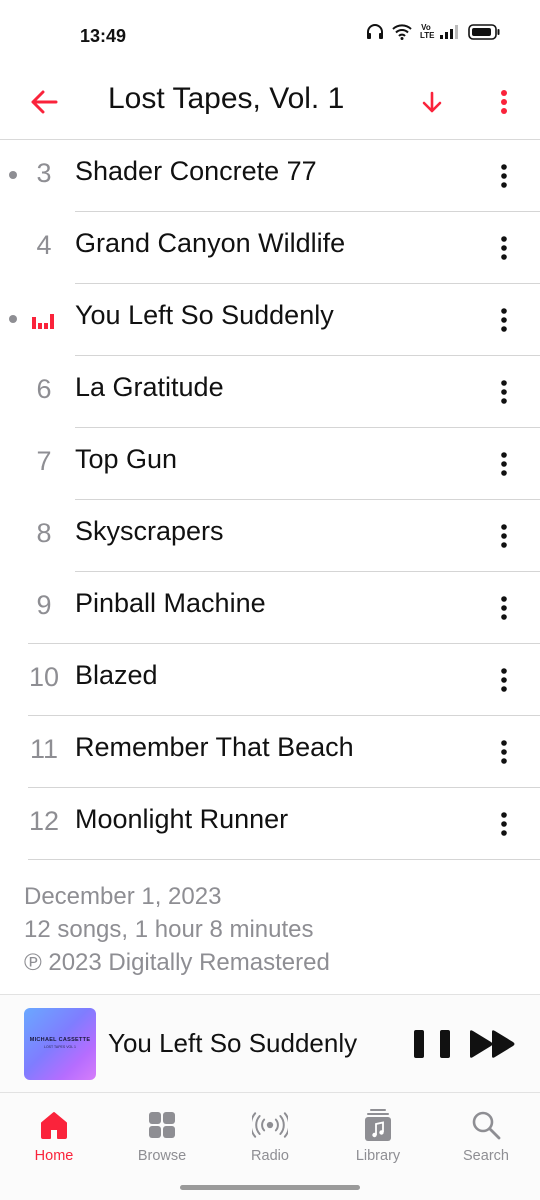  Describe the element at coordinates (486, 1125) in the screenshot. I see `search-icon` at that location.